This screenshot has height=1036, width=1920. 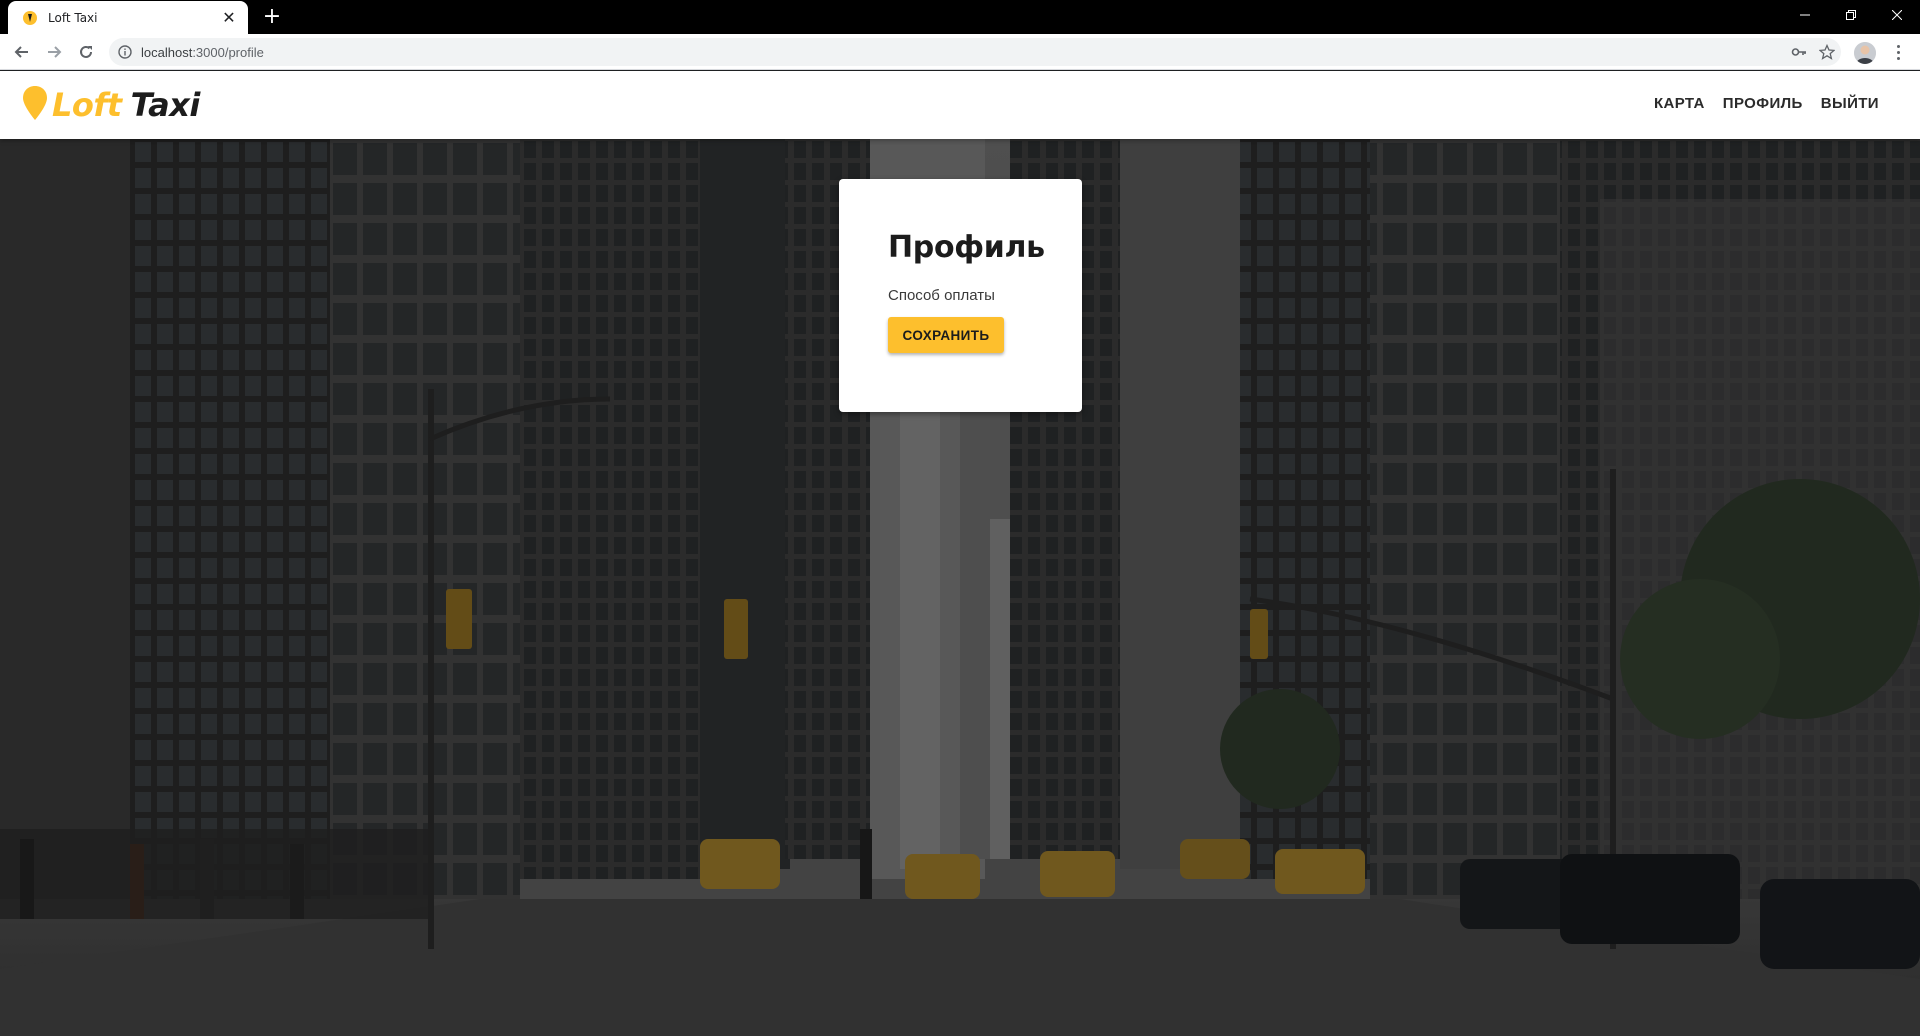 I want to click on window-controls, so click(x=1851, y=15).